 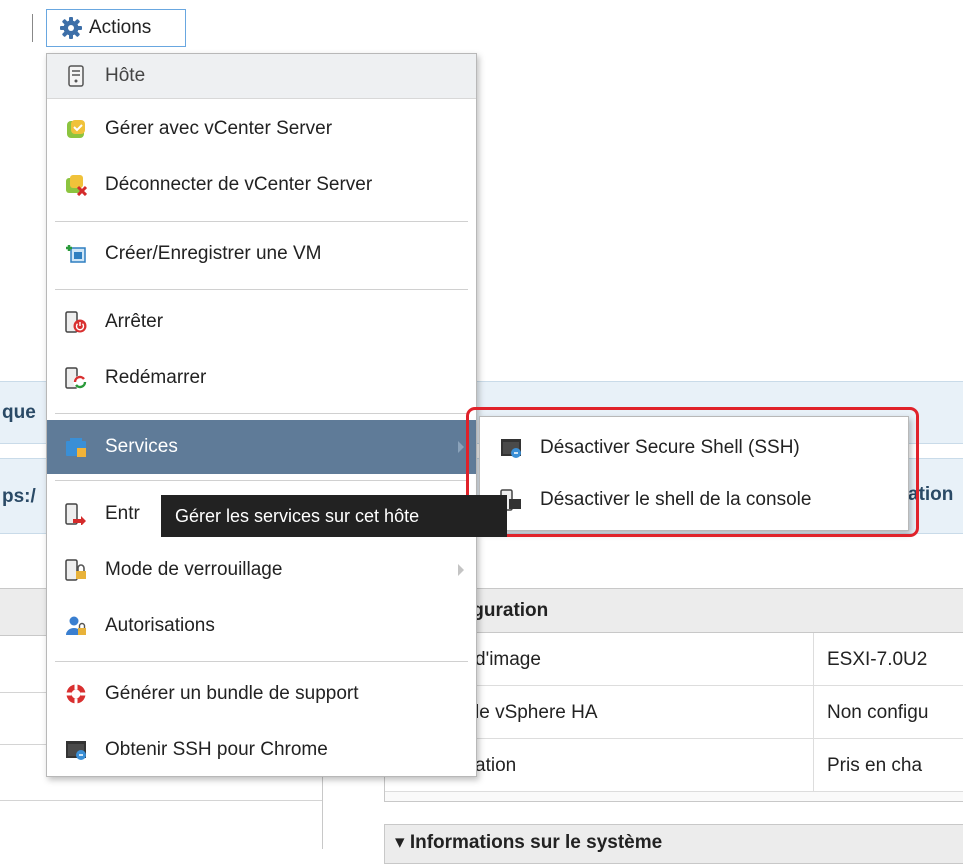 What do you see at coordinates (19, 496) in the screenshot?
I see `url-band-left-text: ps:/` at bounding box center [19, 496].